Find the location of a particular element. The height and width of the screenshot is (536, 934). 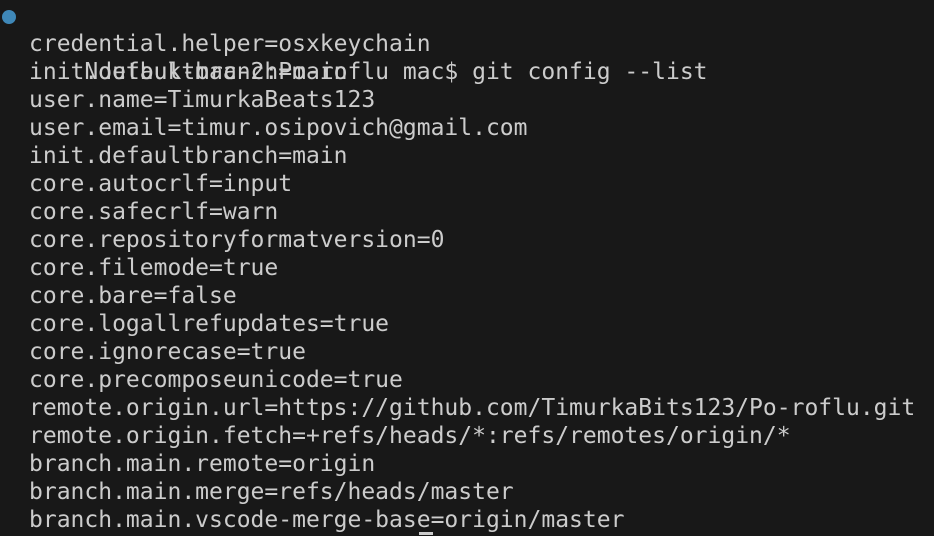

config-line: user.email=timur.osipovich@gmail.com is located at coordinates (278, 128).